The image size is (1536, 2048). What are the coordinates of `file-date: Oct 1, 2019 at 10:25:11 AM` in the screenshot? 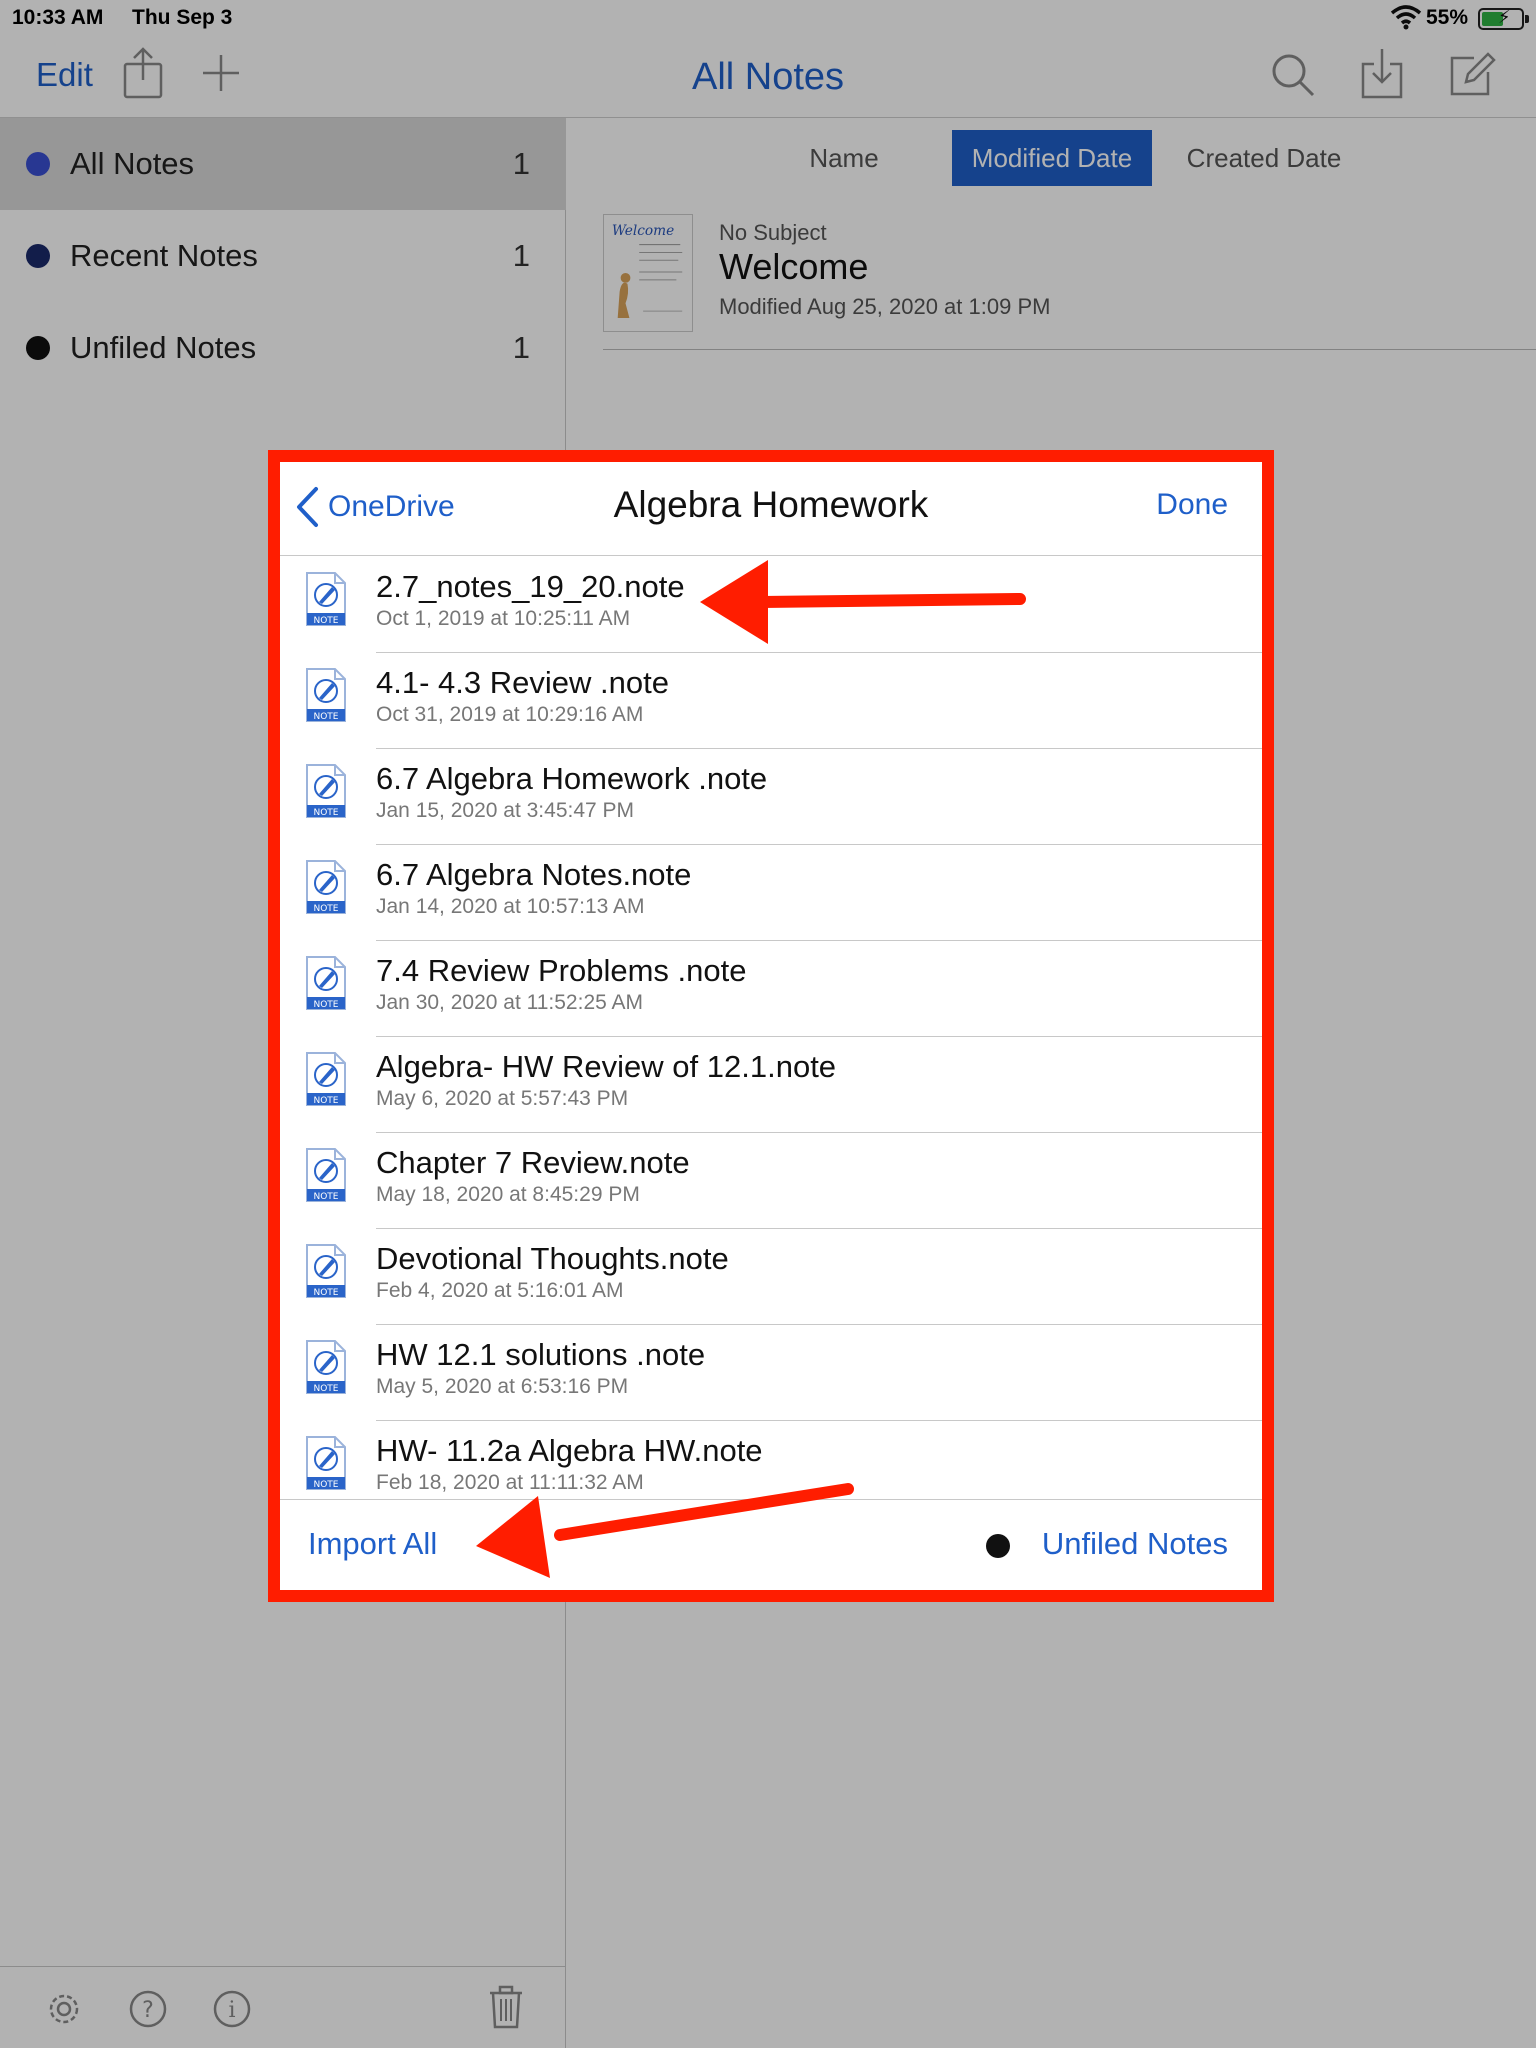 It's located at (503, 618).